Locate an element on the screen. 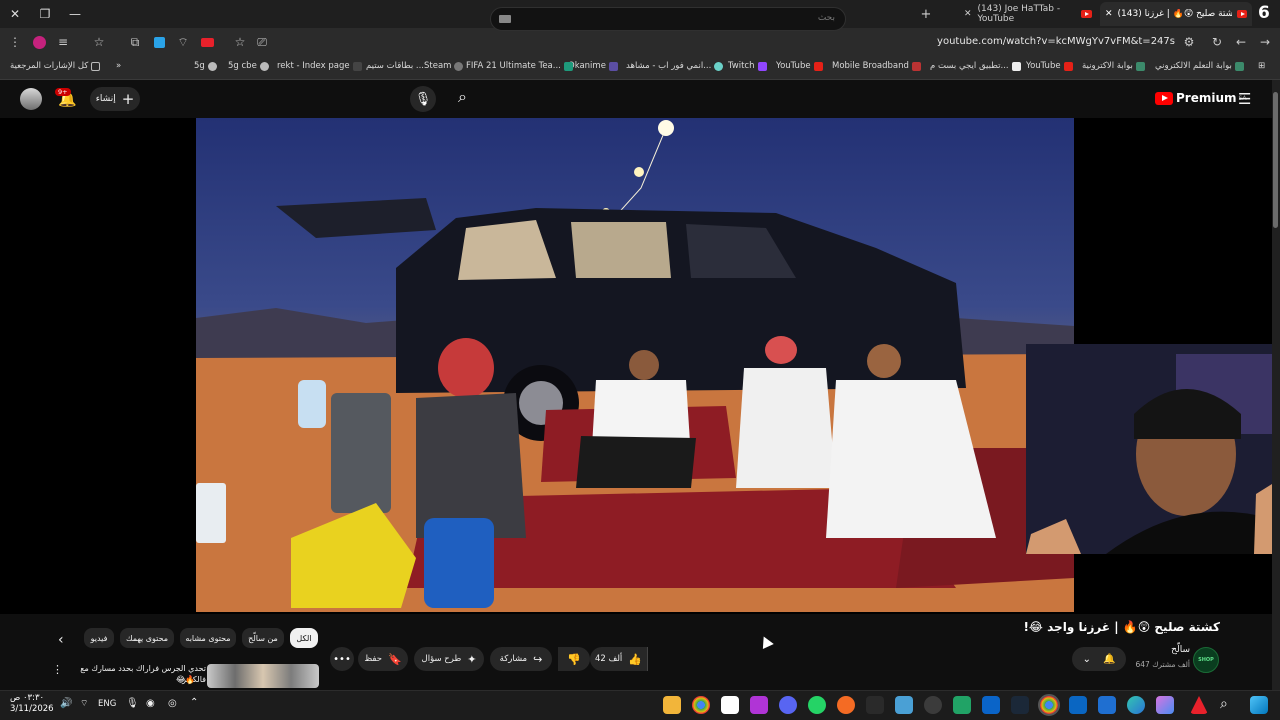 The width and height of the screenshot is (1280, 720). dislike-button: 👎 is located at coordinates (574, 659).